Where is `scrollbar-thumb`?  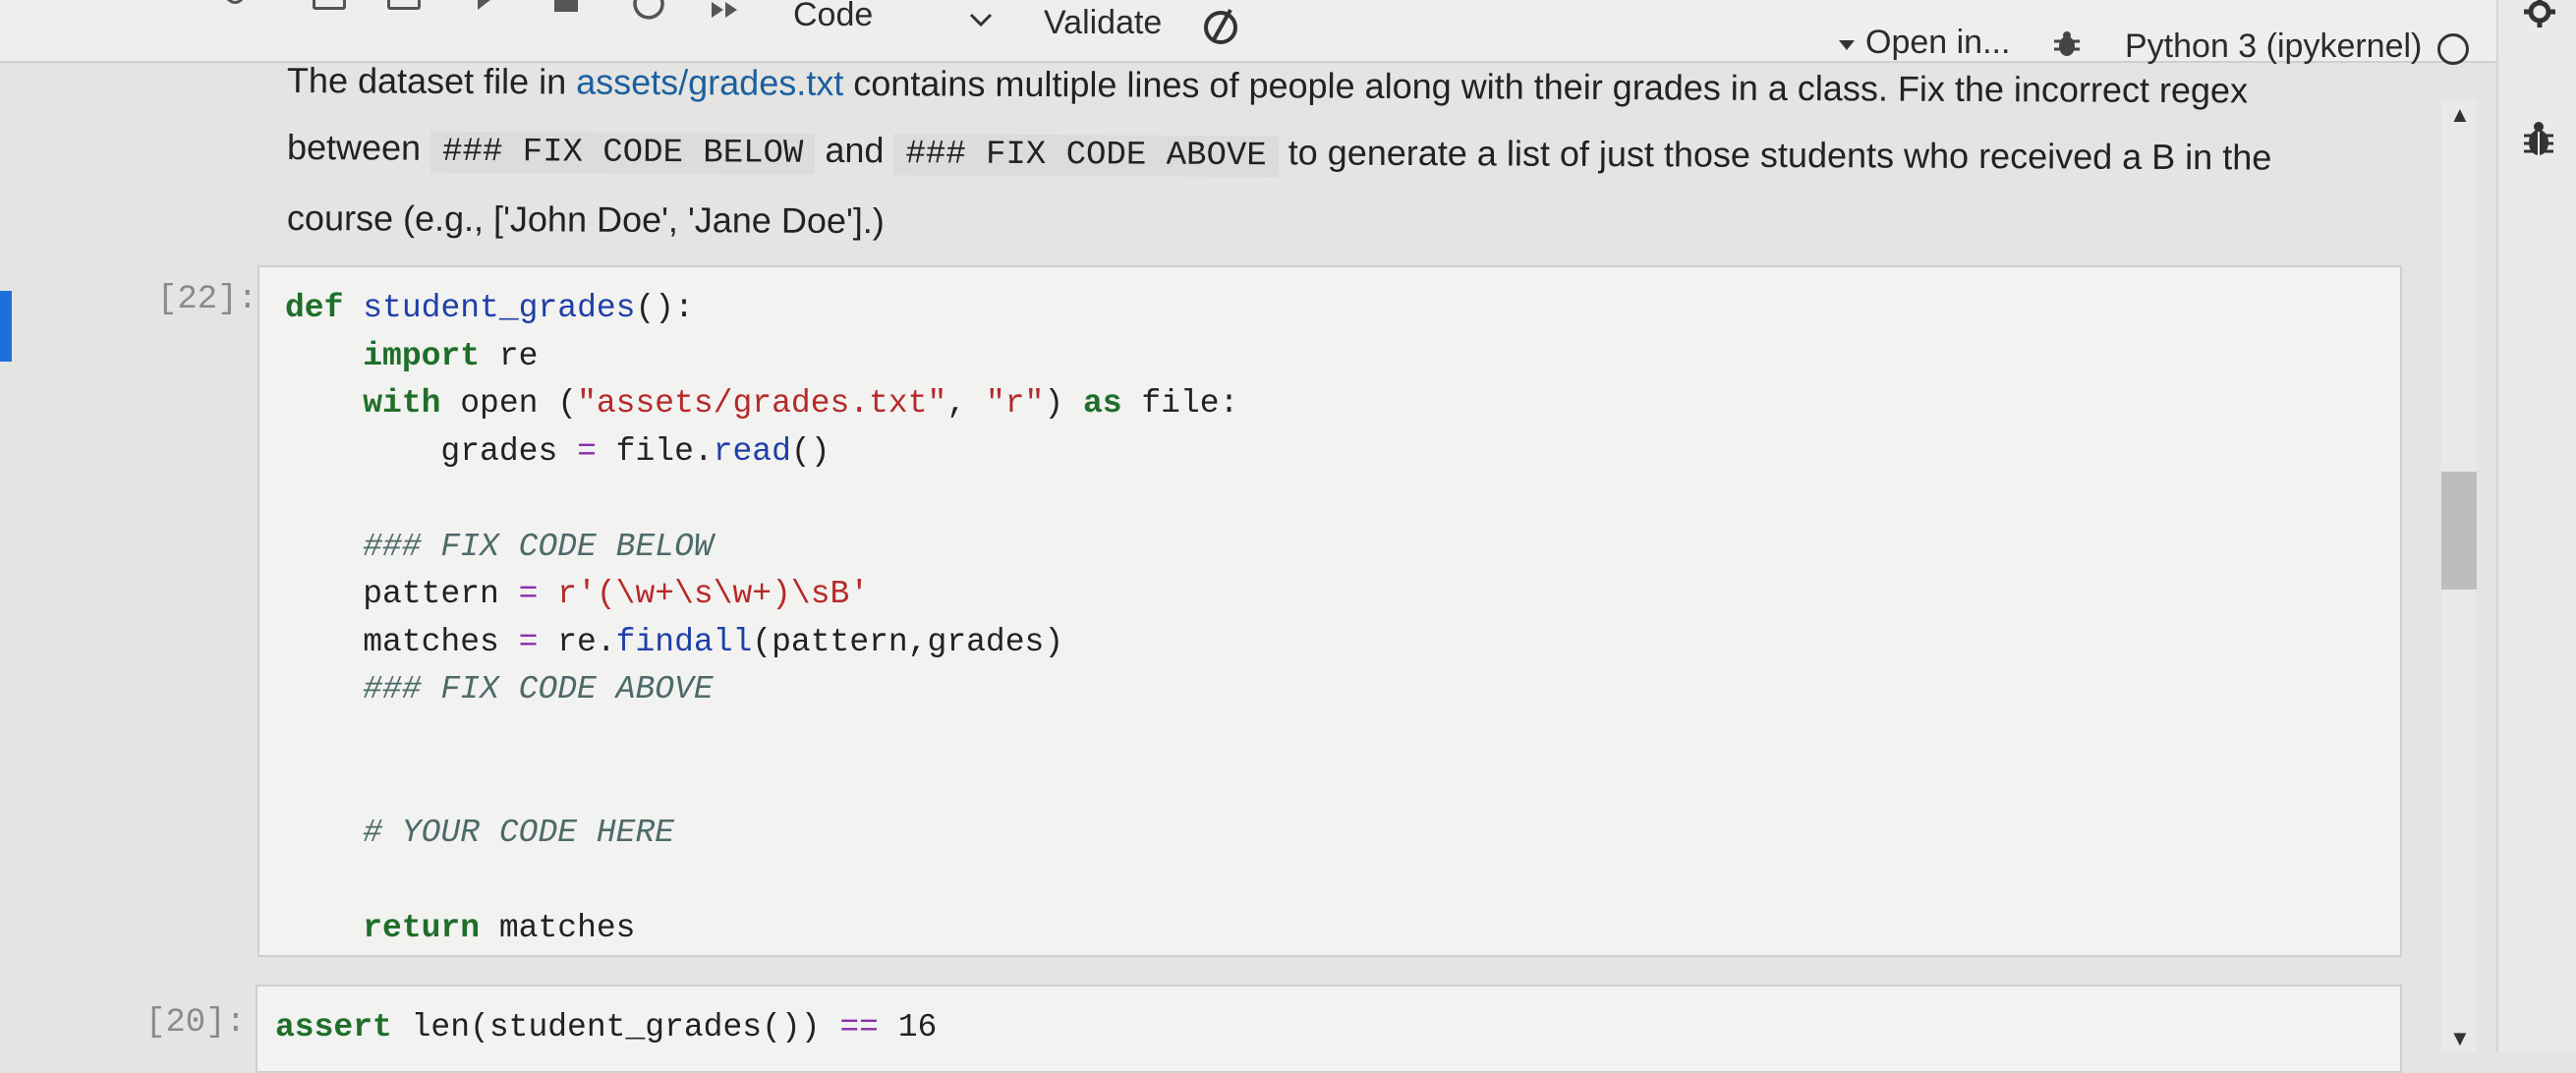 scrollbar-thumb is located at coordinates (2459, 531).